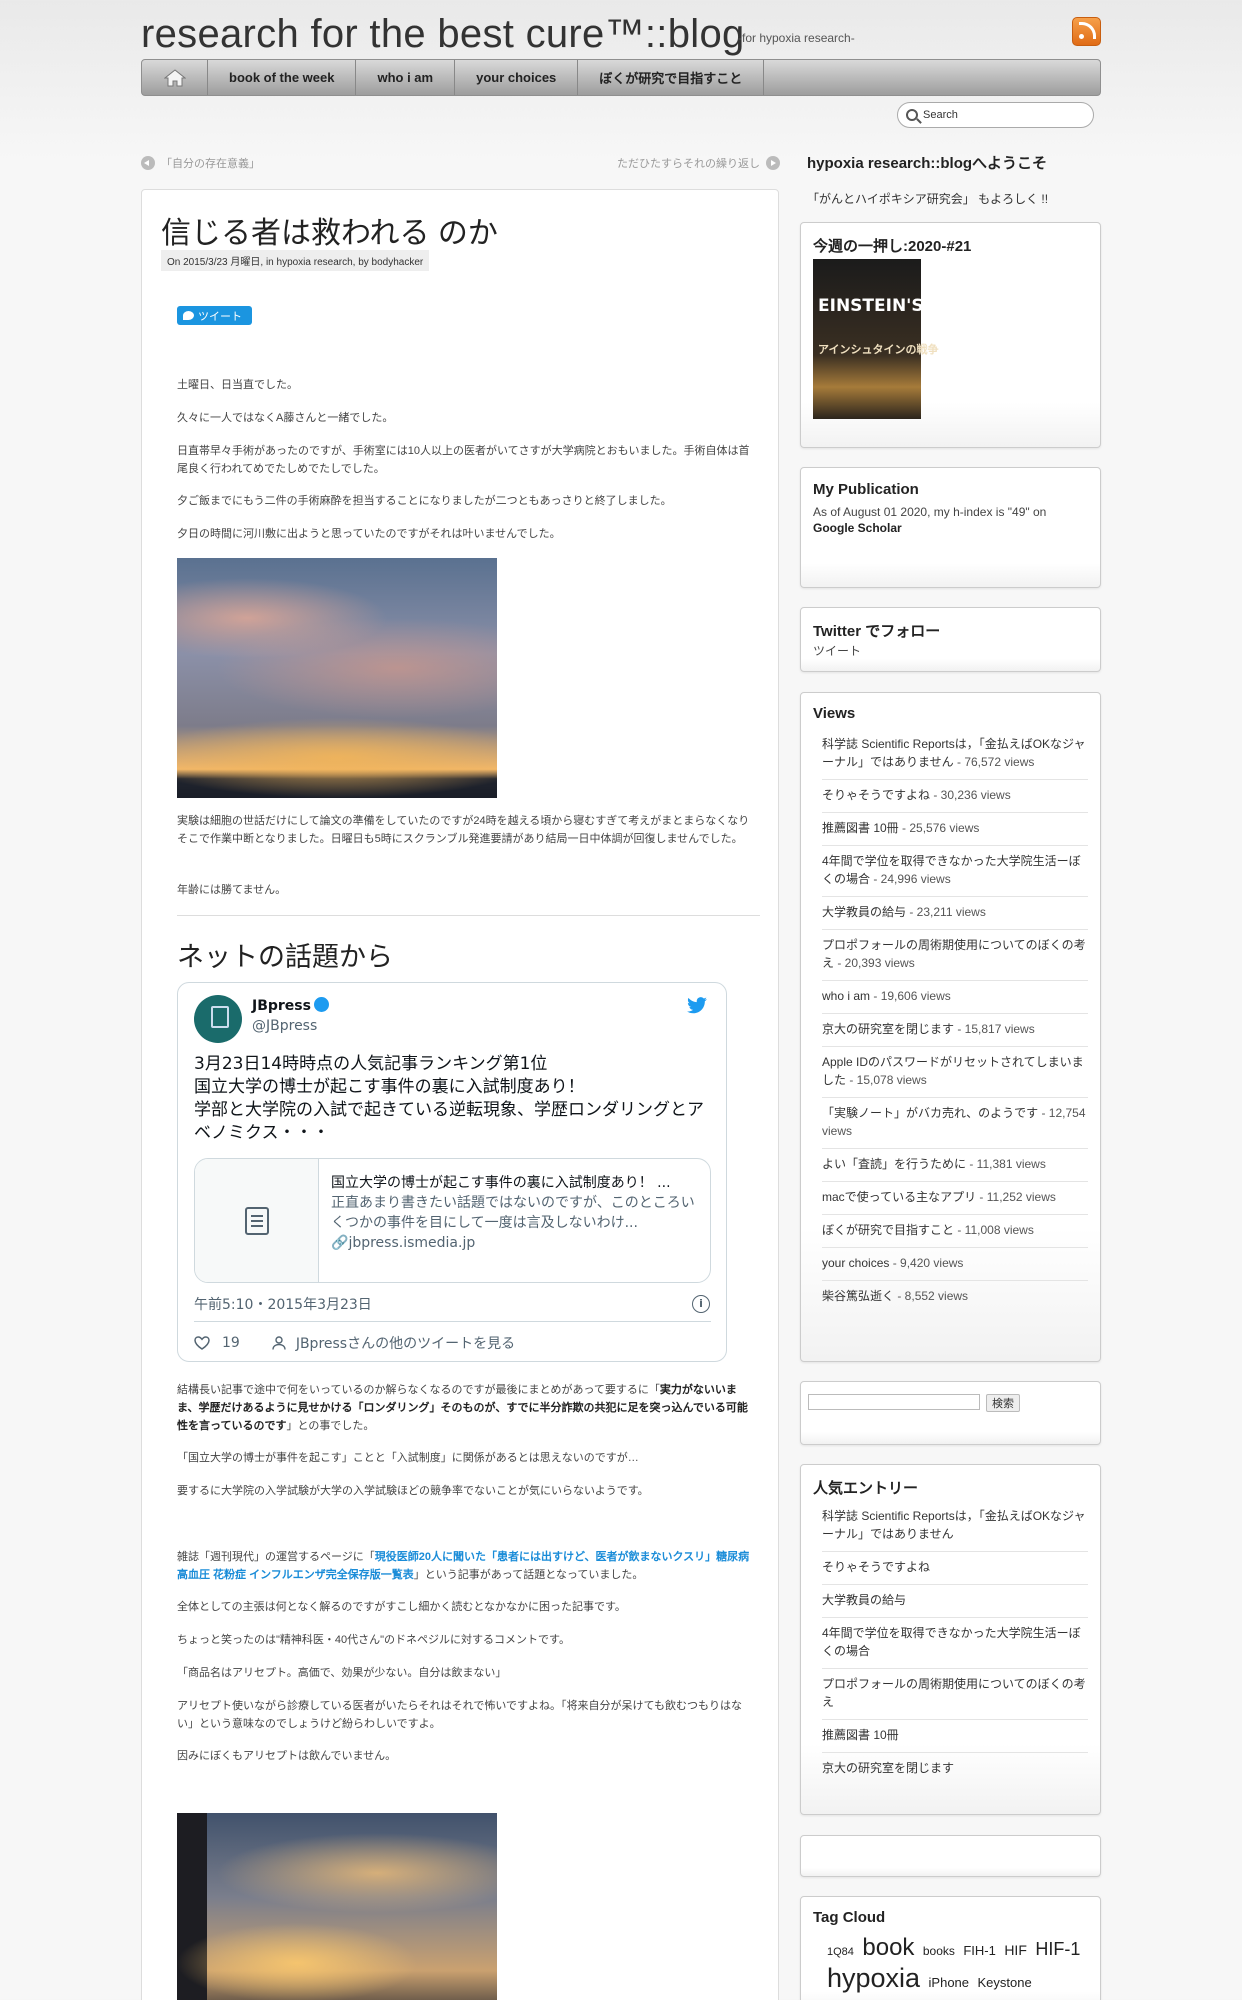 The height and width of the screenshot is (2000, 1242). What do you see at coordinates (910, 879) in the screenshot?
I see `view-count: - 24,996 views` at bounding box center [910, 879].